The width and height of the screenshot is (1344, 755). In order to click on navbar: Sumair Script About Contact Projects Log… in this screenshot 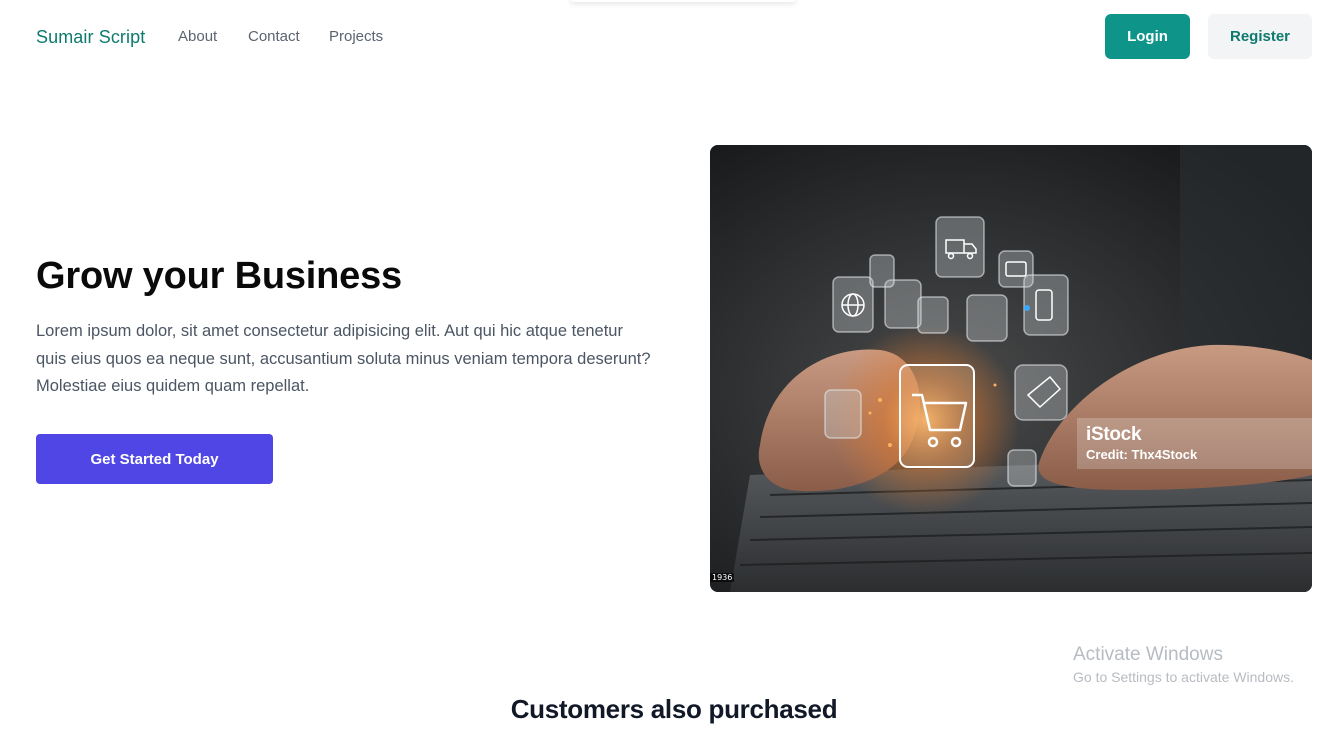, I will do `click(672, 37)`.